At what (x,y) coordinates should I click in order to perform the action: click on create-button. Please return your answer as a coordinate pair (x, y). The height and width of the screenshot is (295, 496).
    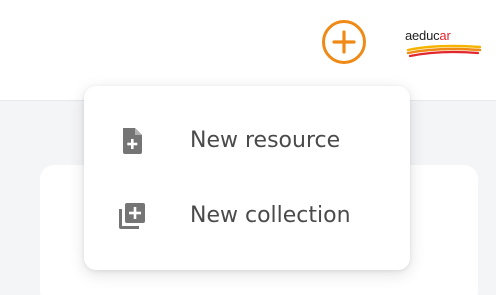
    Looking at the image, I should click on (344, 42).